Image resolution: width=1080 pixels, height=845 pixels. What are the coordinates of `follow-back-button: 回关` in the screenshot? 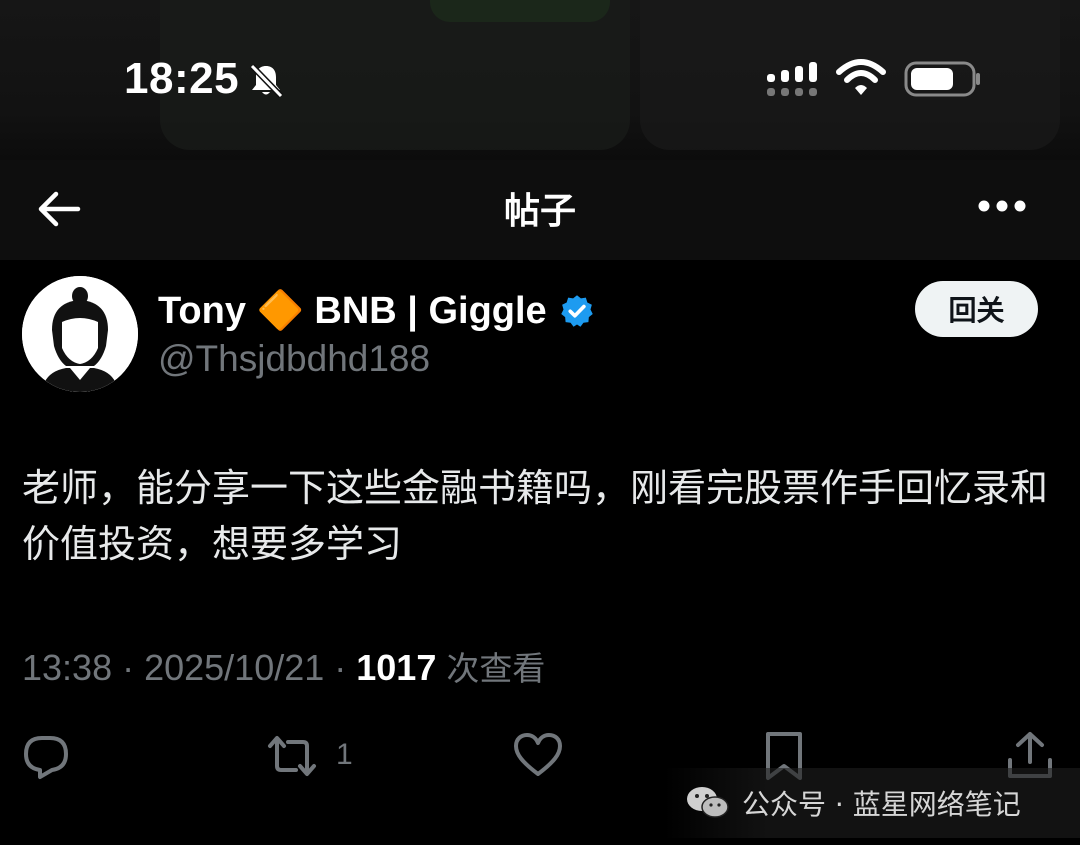 It's located at (976, 309).